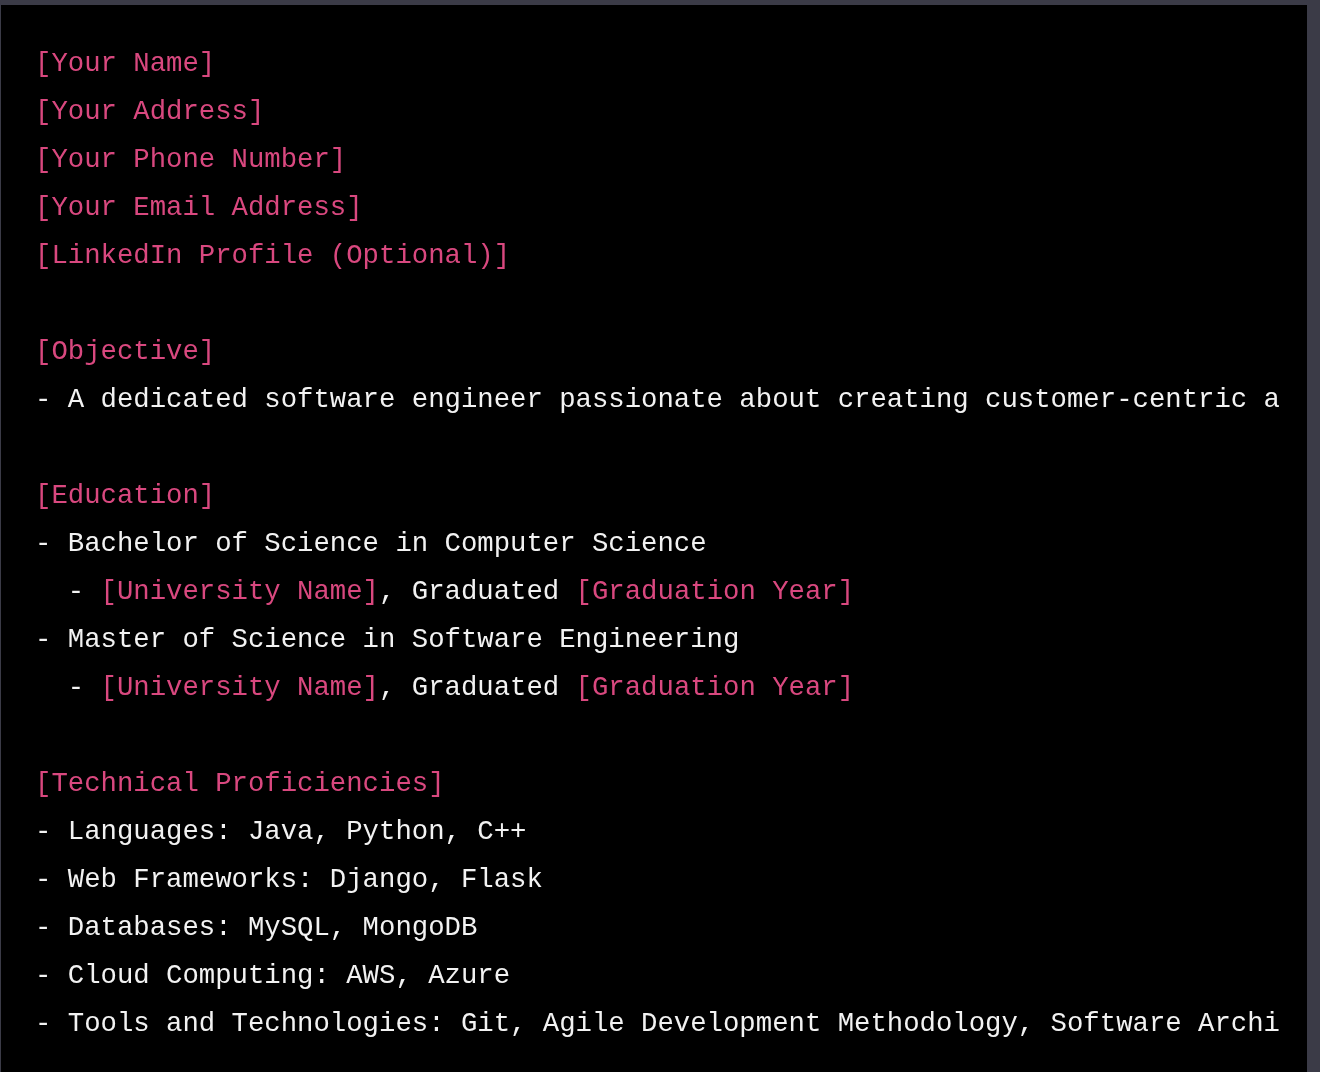 This screenshot has height=1072, width=1320. What do you see at coordinates (281, 832) in the screenshot?
I see `code-line: - Languages: Java, Python, C++` at bounding box center [281, 832].